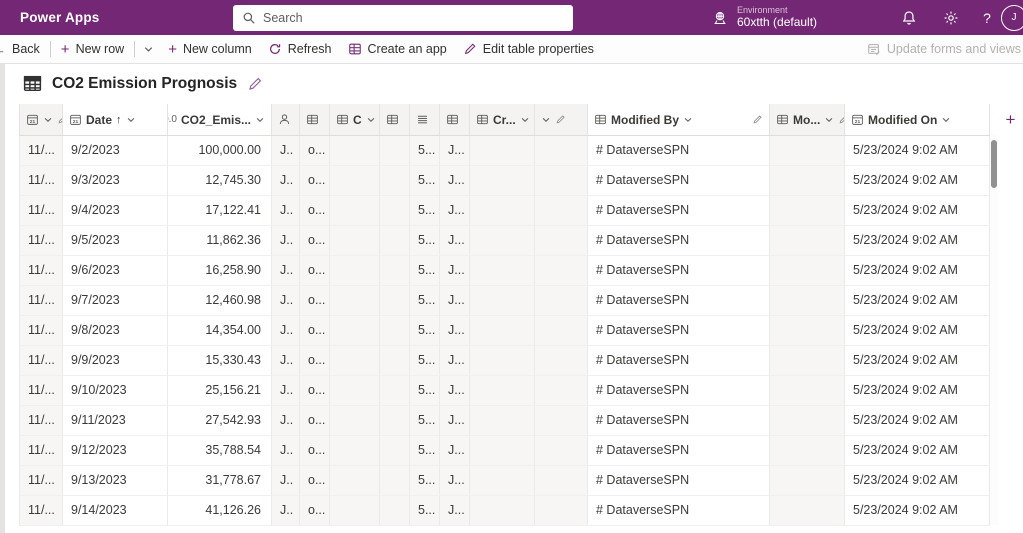 The image size is (1023, 533). Describe the element at coordinates (41, 119) in the screenshot. I see `column-header-created-date: 21` at that location.